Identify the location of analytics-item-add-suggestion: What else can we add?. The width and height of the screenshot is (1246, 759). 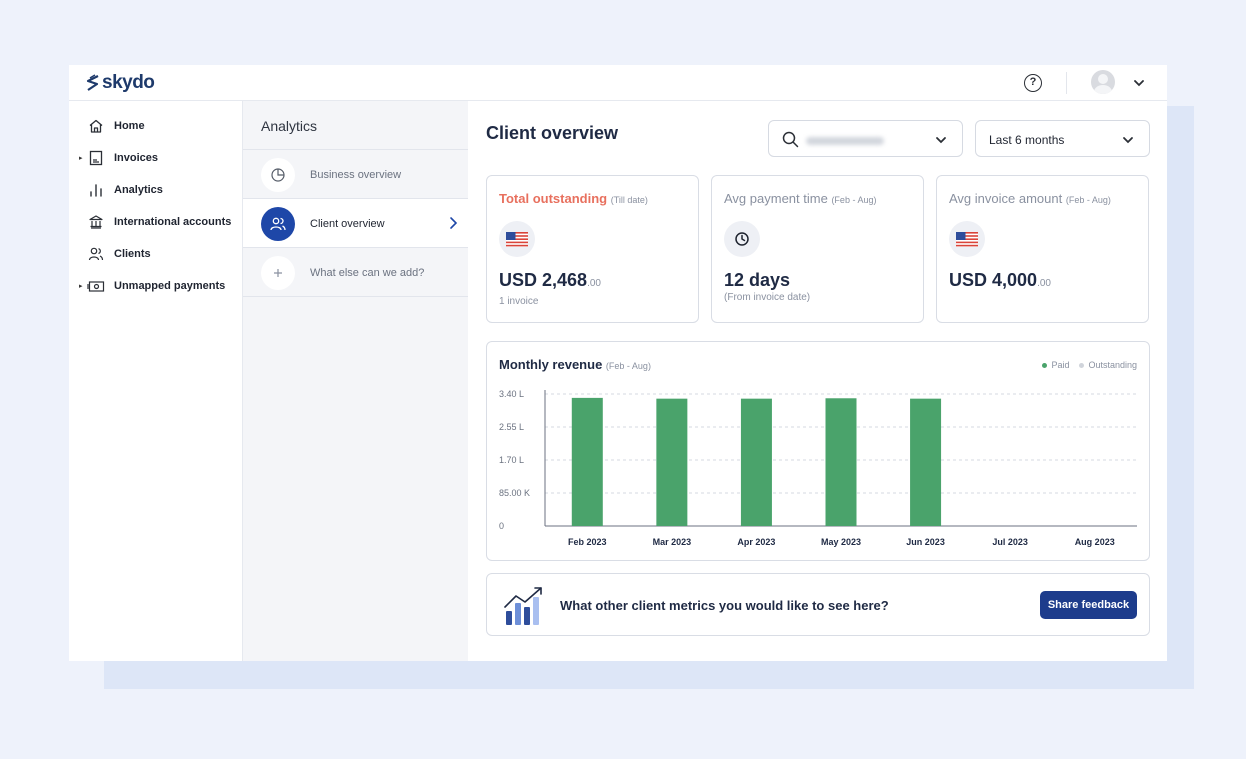
(355, 272).